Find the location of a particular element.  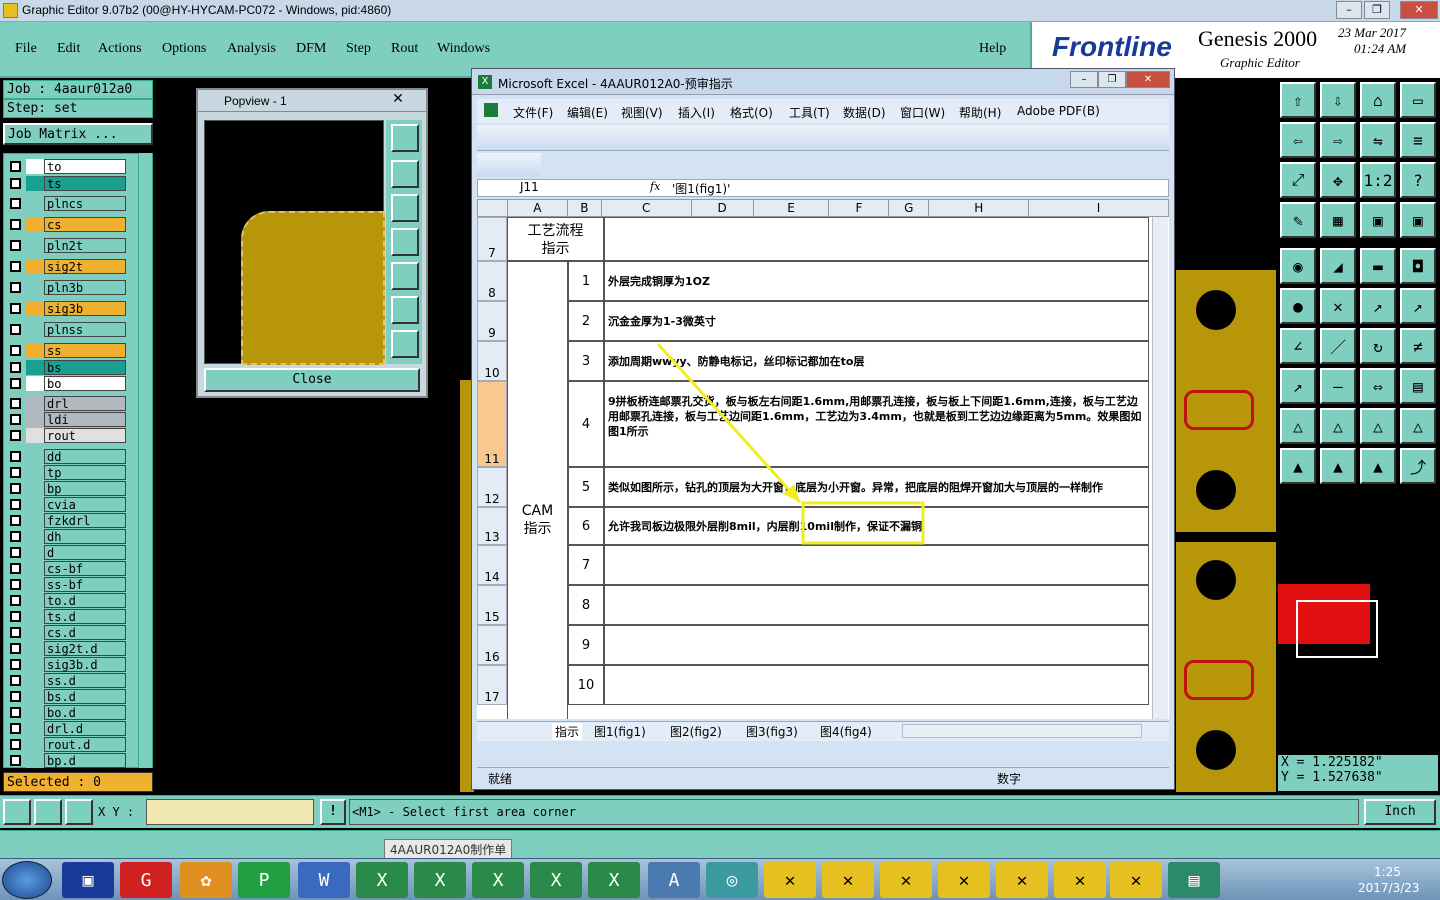

grid-icon is located at coordinates (79, 812).